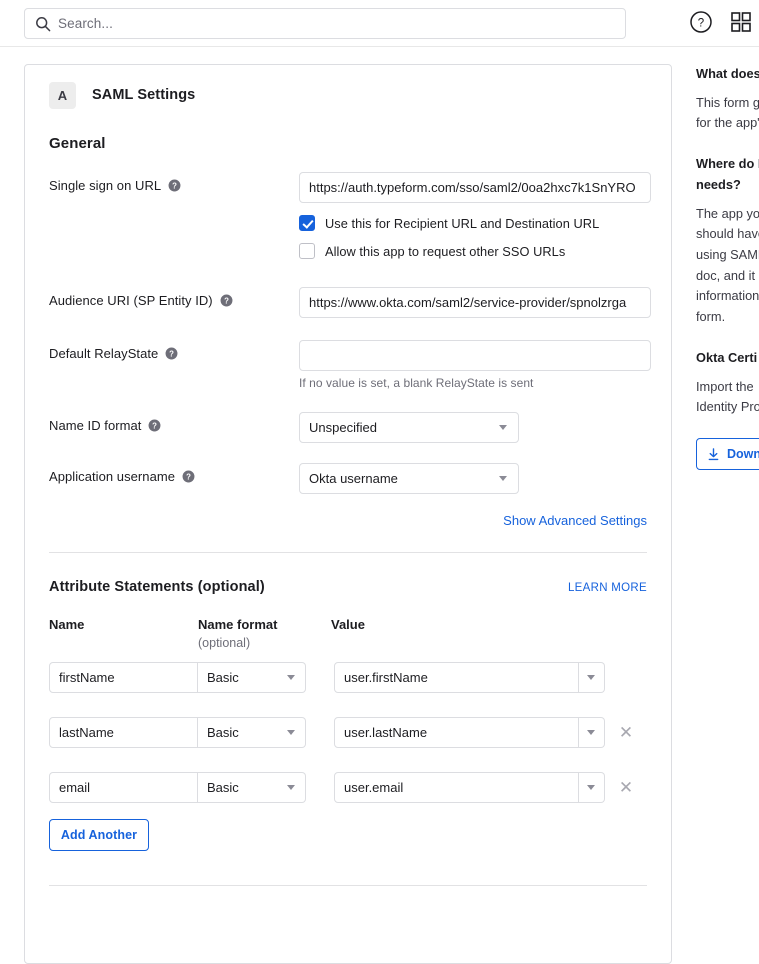 This screenshot has width=759, height=964. I want to click on topbar-icons: ?, so click(721, 22).